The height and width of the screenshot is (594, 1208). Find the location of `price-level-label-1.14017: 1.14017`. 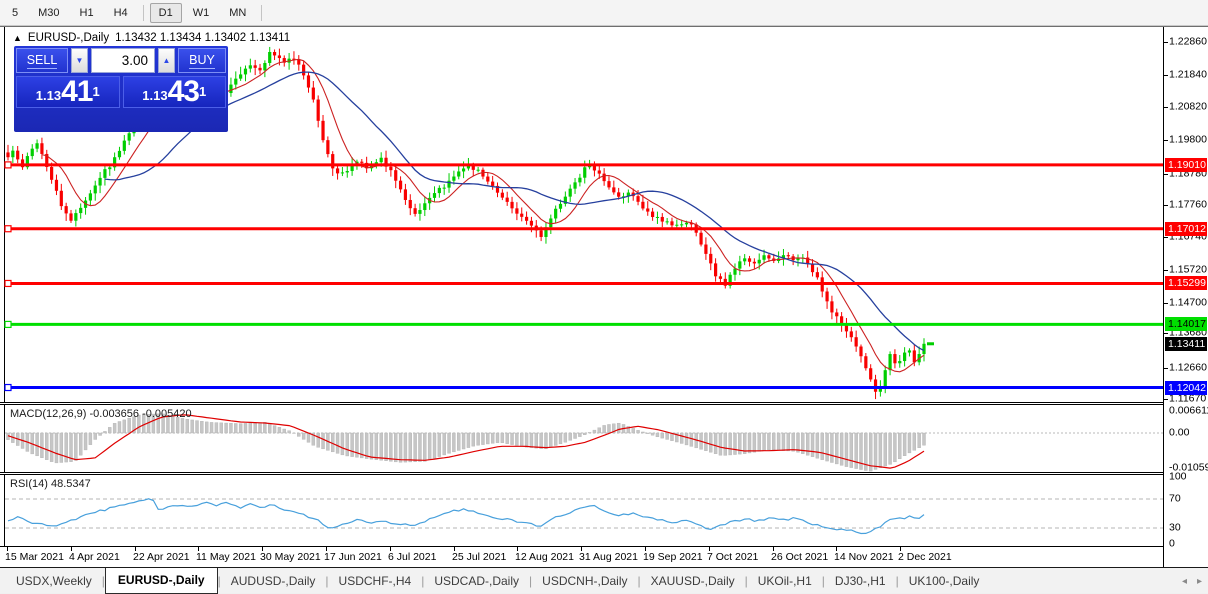

price-level-label-1.14017: 1.14017 is located at coordinates (1186, 324).